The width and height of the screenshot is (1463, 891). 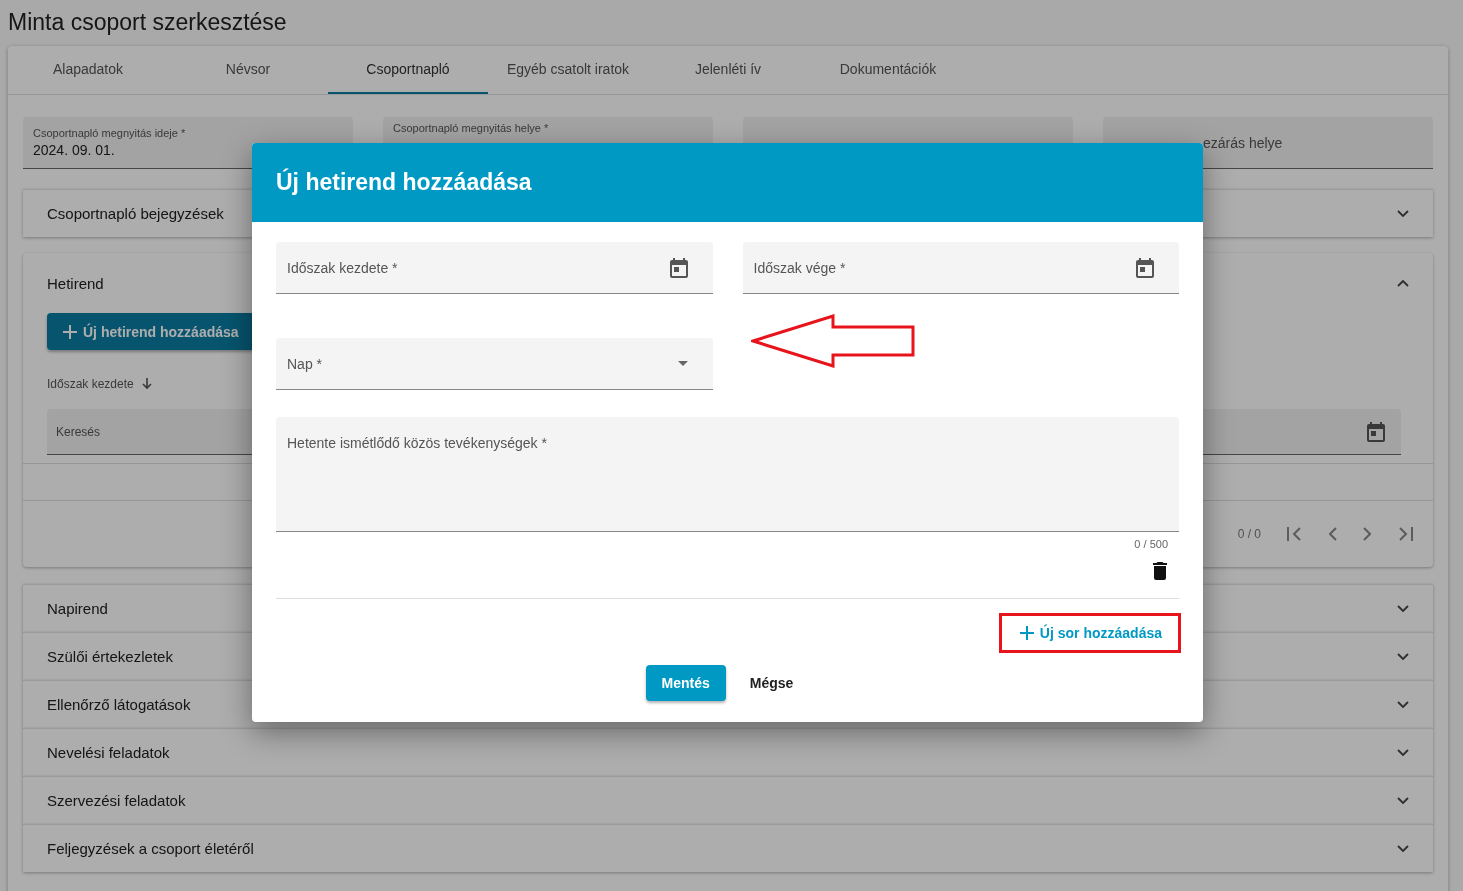 I want to click on select-field: Nap *, so click(x=494, y=364).